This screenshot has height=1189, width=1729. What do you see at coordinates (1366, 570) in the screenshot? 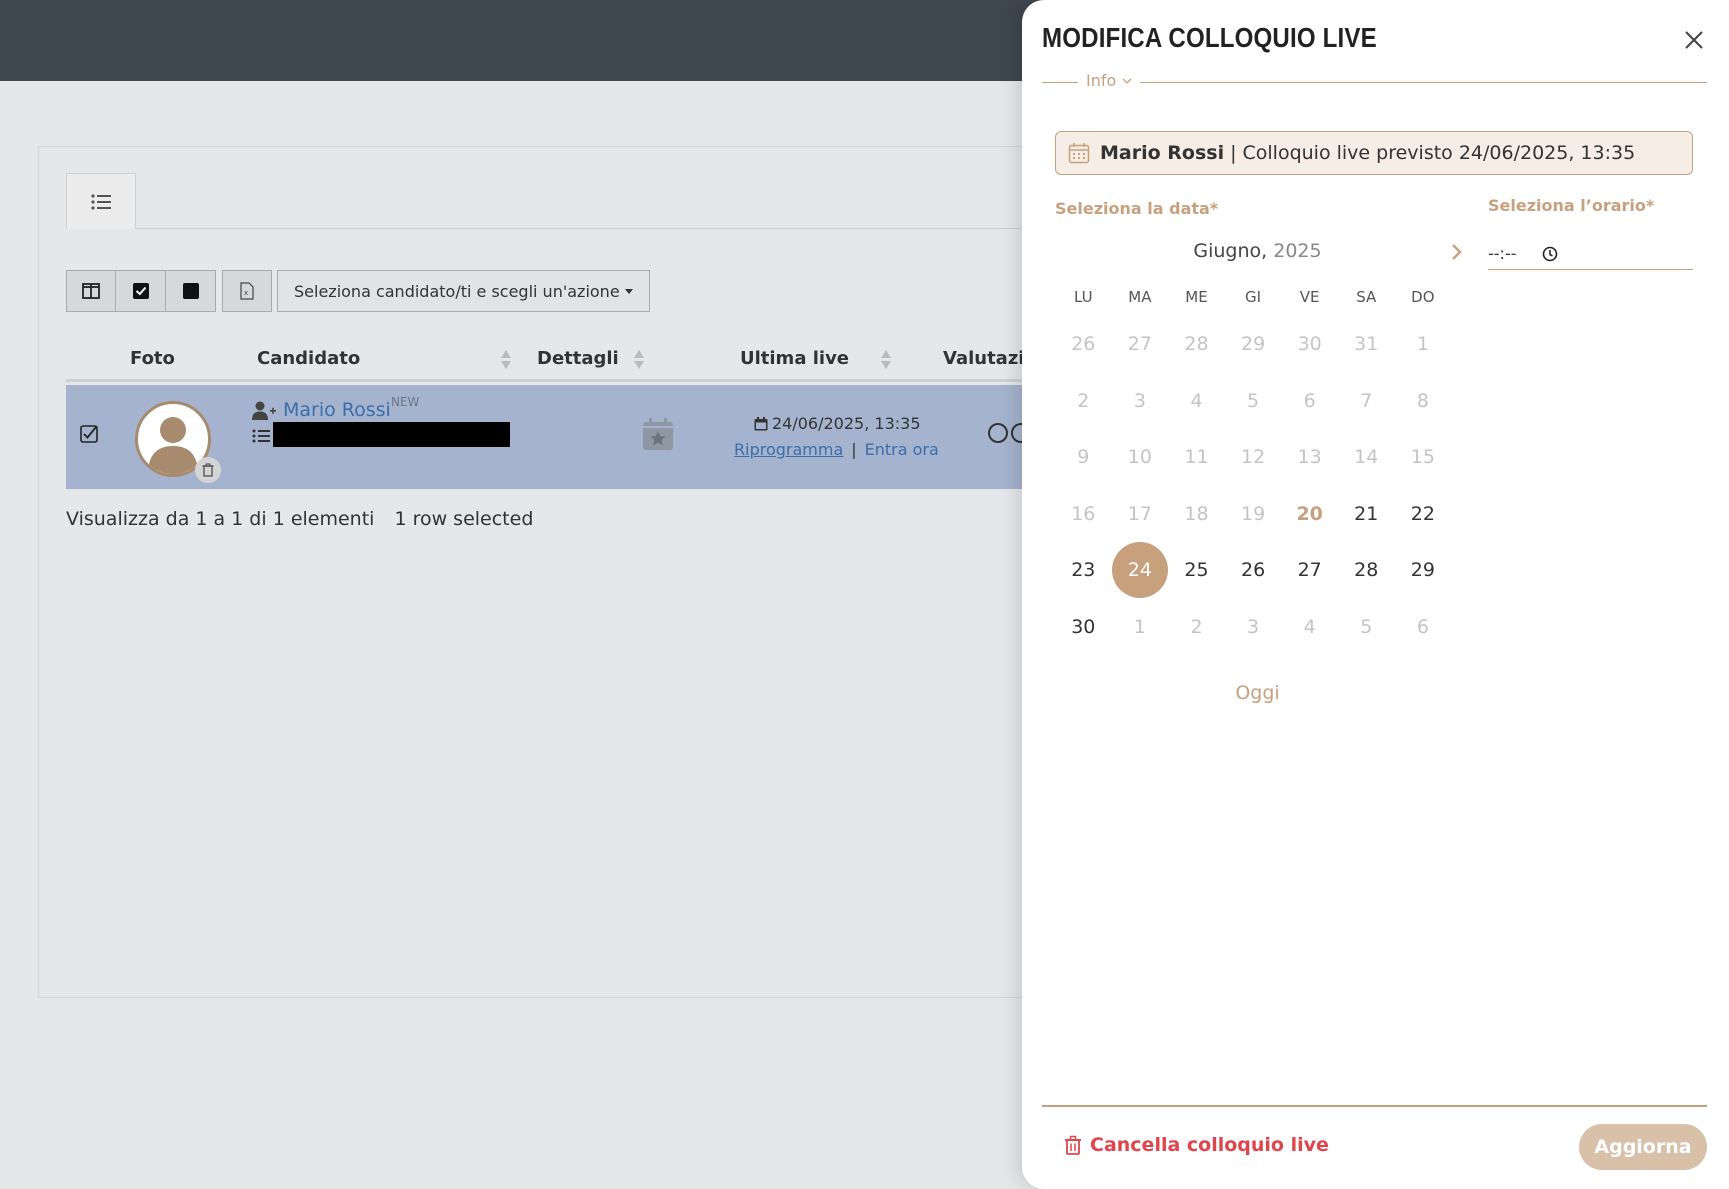
I see `calendar-day: 28` at bounding box center [1366, 570].